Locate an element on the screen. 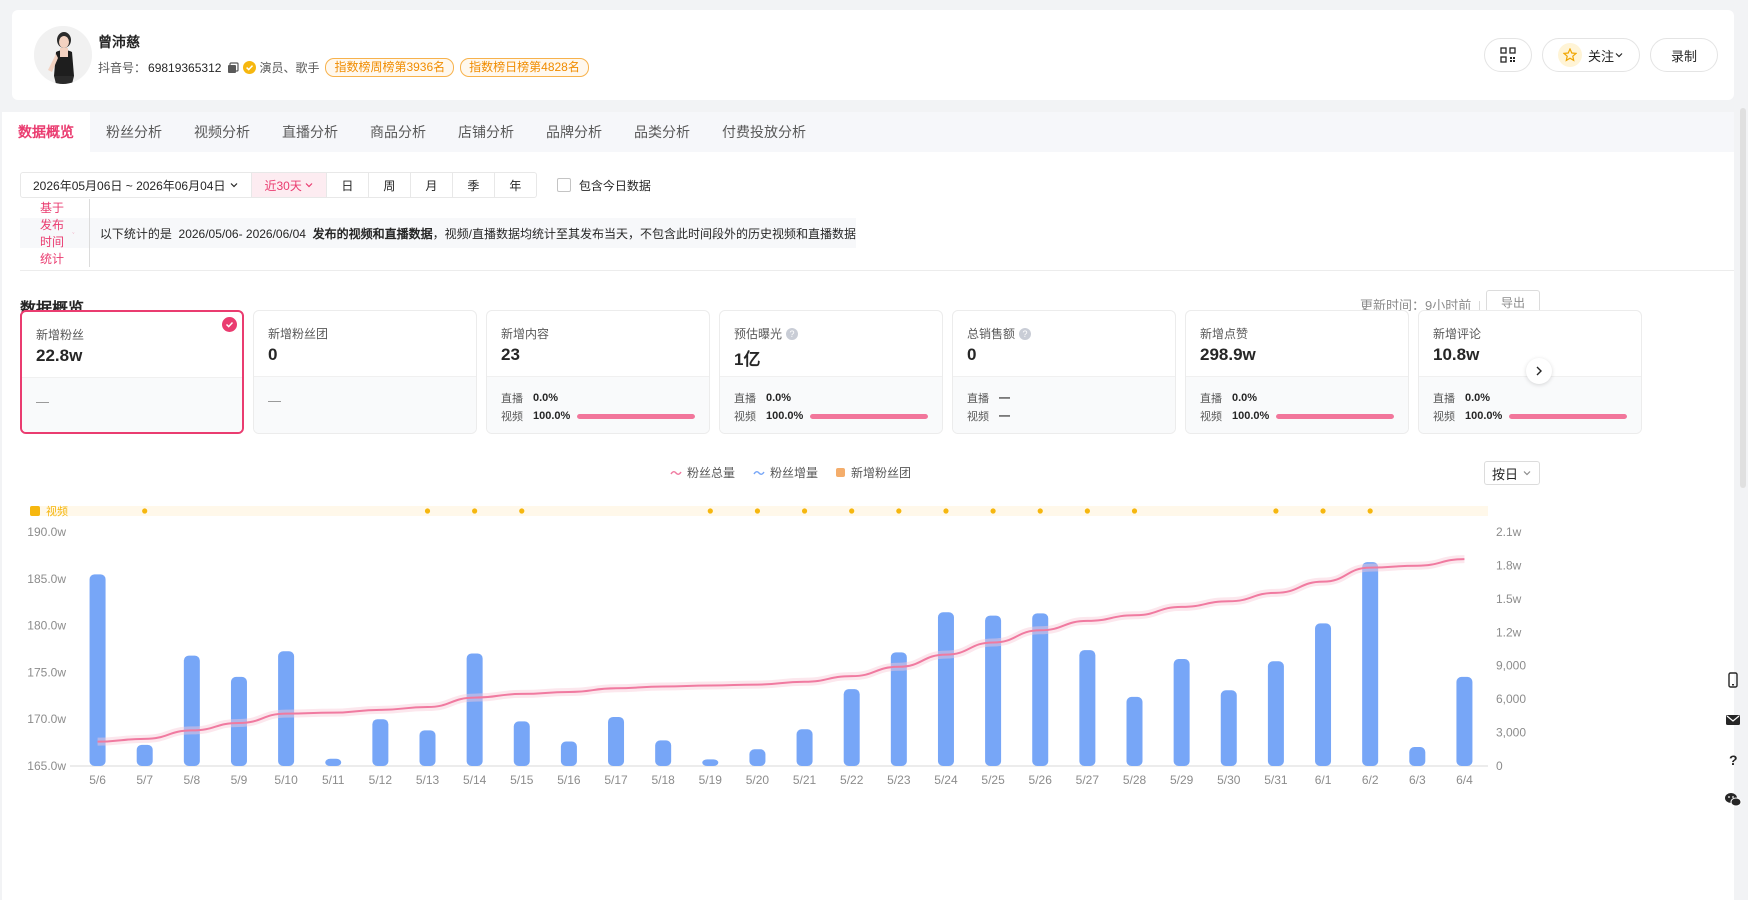  date-range-picker: 2026年05月06日 ~ 2026年06月04日 is located at coordinates (136, 185).